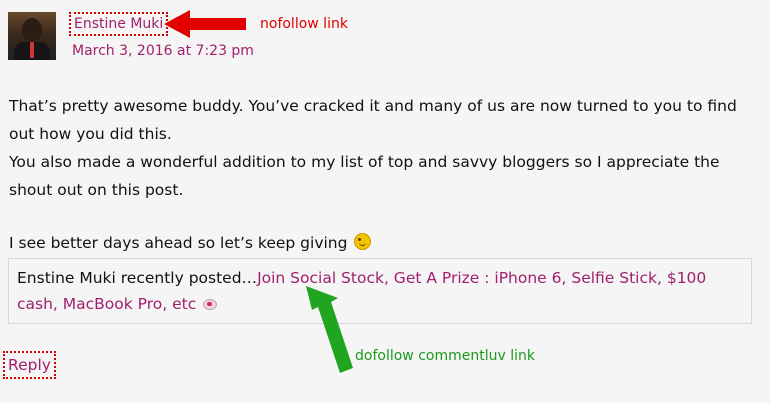  I want to click on comment-author-link: Enstine Muki, so click(119, 24).